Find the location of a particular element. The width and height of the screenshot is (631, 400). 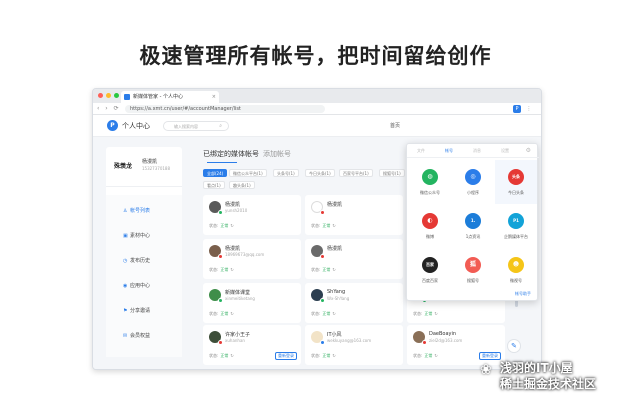

nav-buttons: ‹ › ⟳ is located at coordinates (109, 109).